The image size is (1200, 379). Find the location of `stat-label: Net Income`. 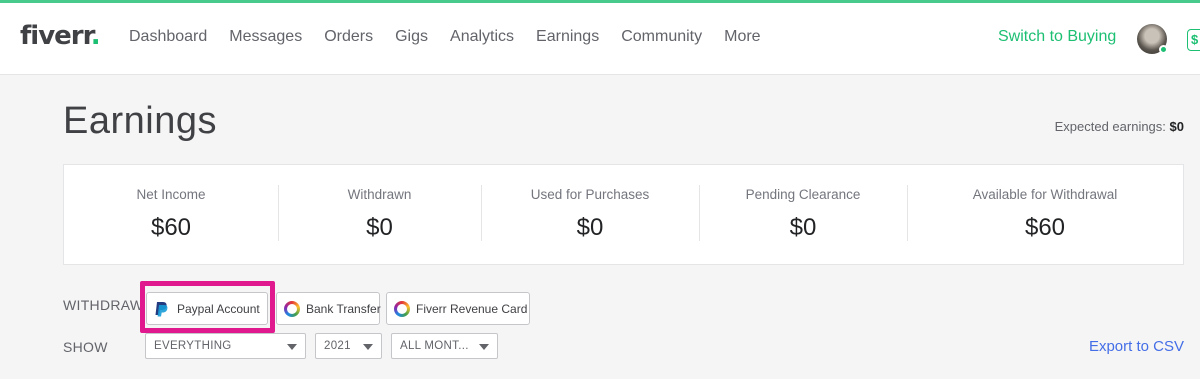

stat-label: Net Income is located at coordinates (171, 194).